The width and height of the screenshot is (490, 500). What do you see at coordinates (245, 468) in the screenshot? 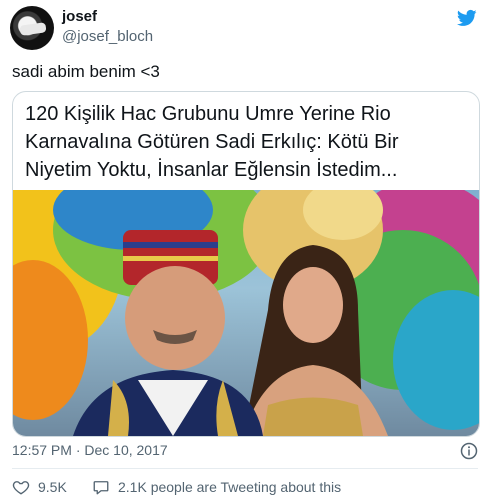
I see `divider` at bounding box center [245, 468].